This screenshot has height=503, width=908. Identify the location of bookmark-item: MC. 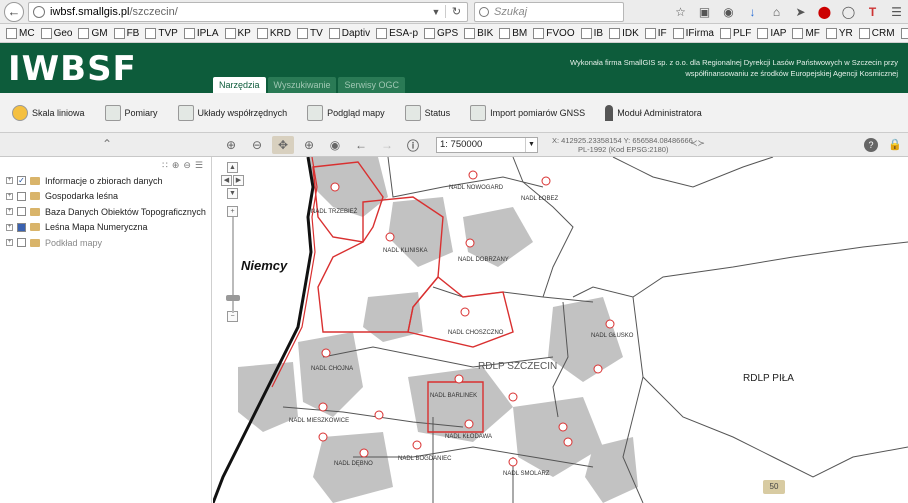
(20, 33).